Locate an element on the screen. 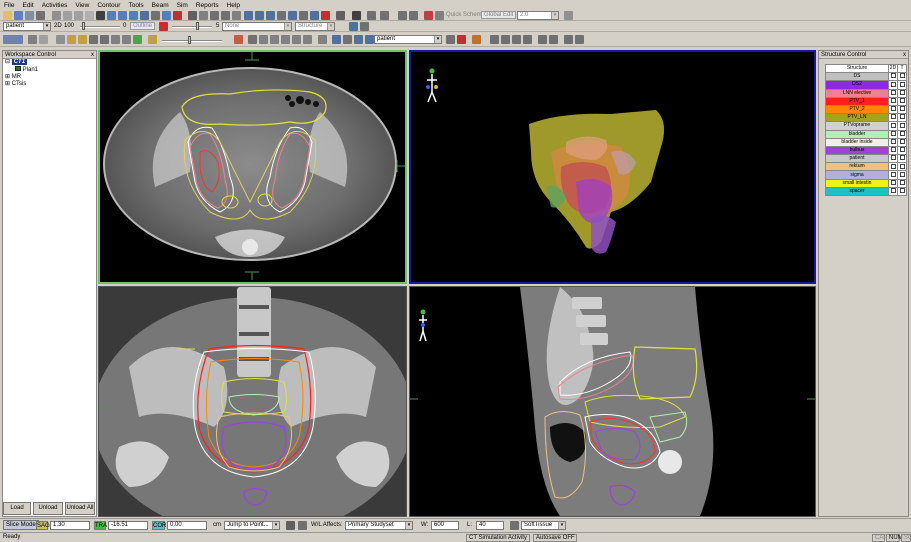 Image resolution: width=911 pixels, height=542 pixels. structure-name: bladder is located at coordinates (857, 134).